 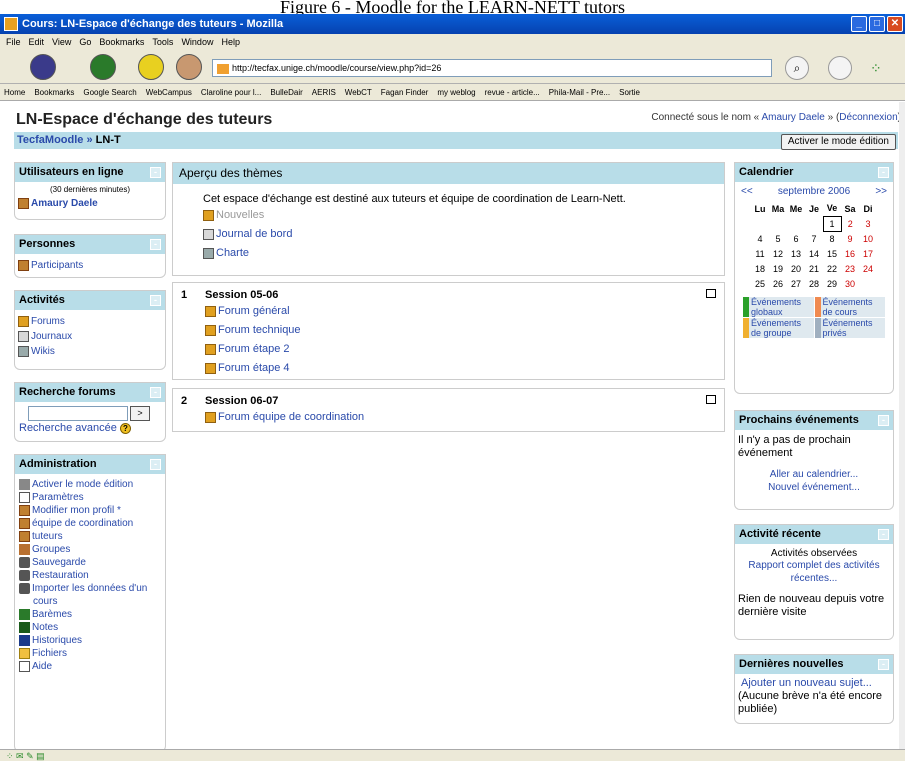 What do you see at coordinates (52, 614) in the screenshot?
I see `admin-scales-link: Barèmes` at bounding box center [52, 614].